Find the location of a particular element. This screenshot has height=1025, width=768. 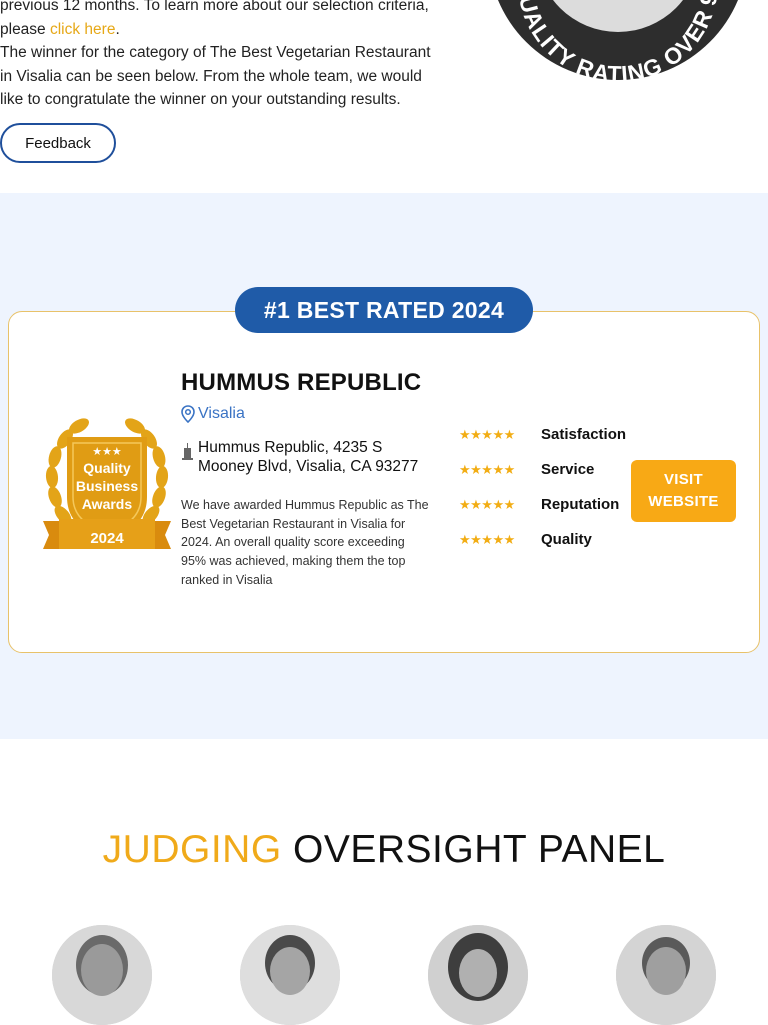

satisfaction-stars-icon: ★★★★★ is located at coordinates (487, 434).